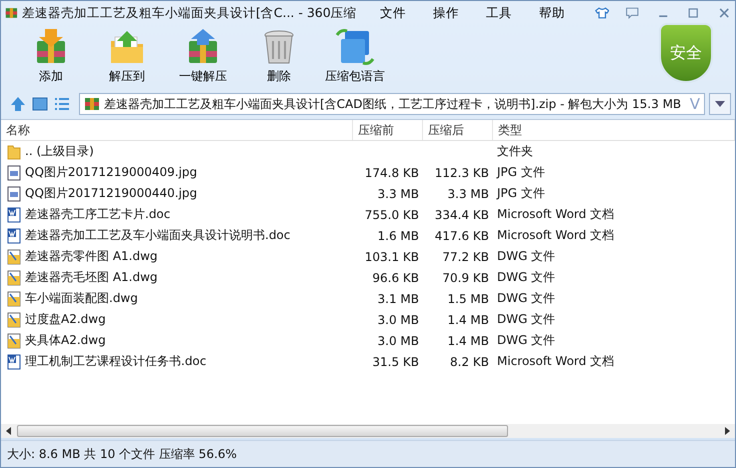  I want to click on file-name-cell: 差速器壳加工工艺及车小端面夹具设计说明书.doc, so click(177, 235).